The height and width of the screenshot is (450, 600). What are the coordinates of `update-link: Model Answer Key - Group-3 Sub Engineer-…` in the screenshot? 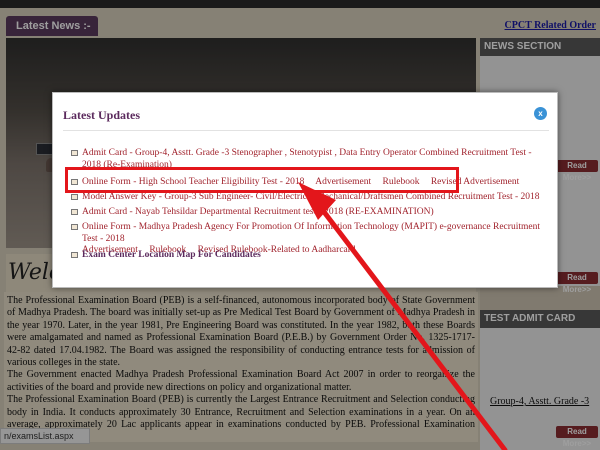 It's located at (311, 197).